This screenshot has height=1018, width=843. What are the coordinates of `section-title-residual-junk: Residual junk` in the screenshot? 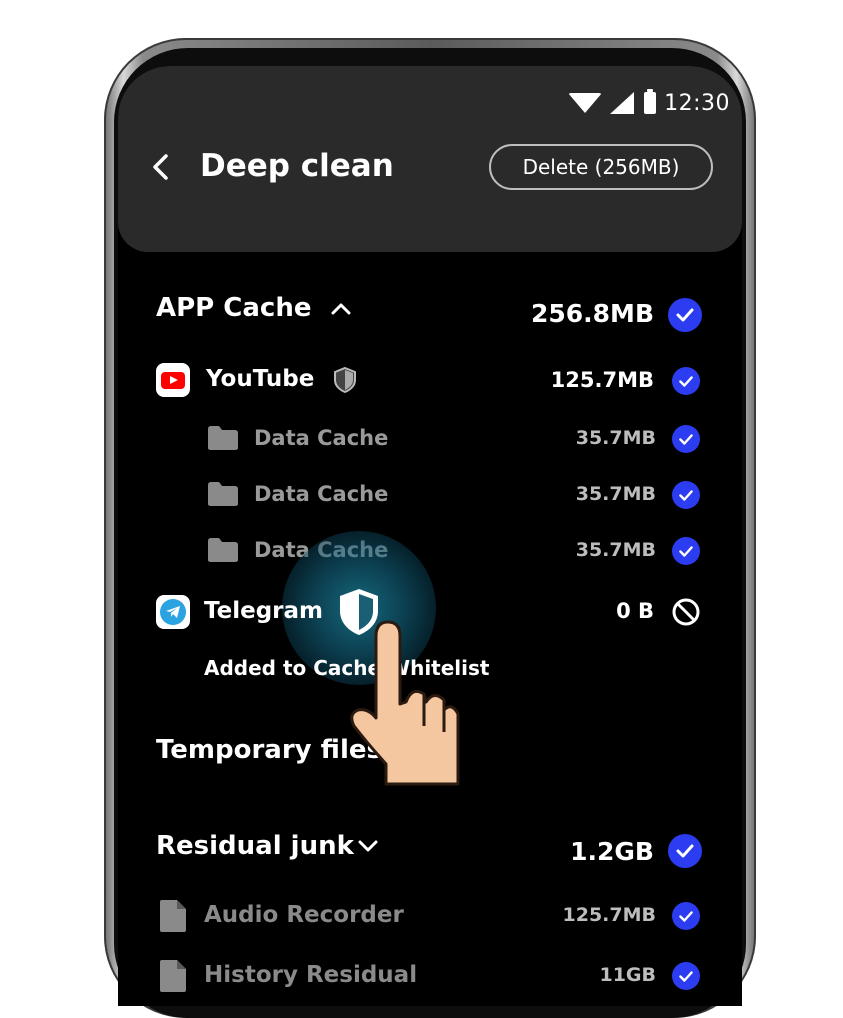 It's located at (255, 846).